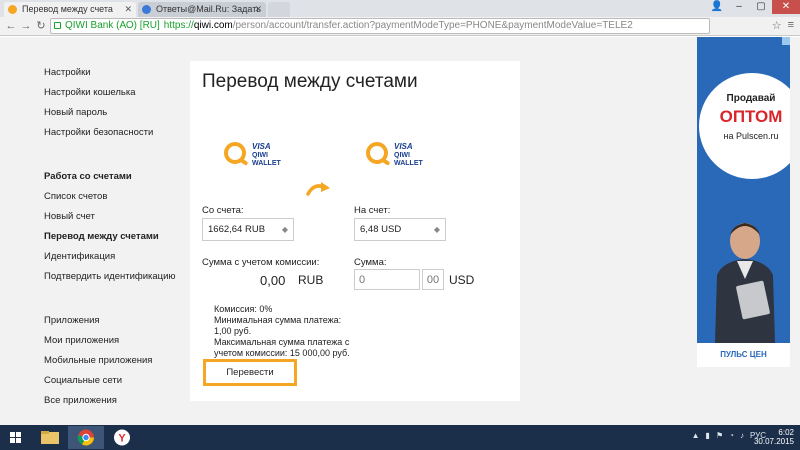 The width and height of the screenshot is (800, 450). Describe the element at coordinates (243, 309) in the screenshot. I see `commission-info: Комиссия: 0%` at that location.